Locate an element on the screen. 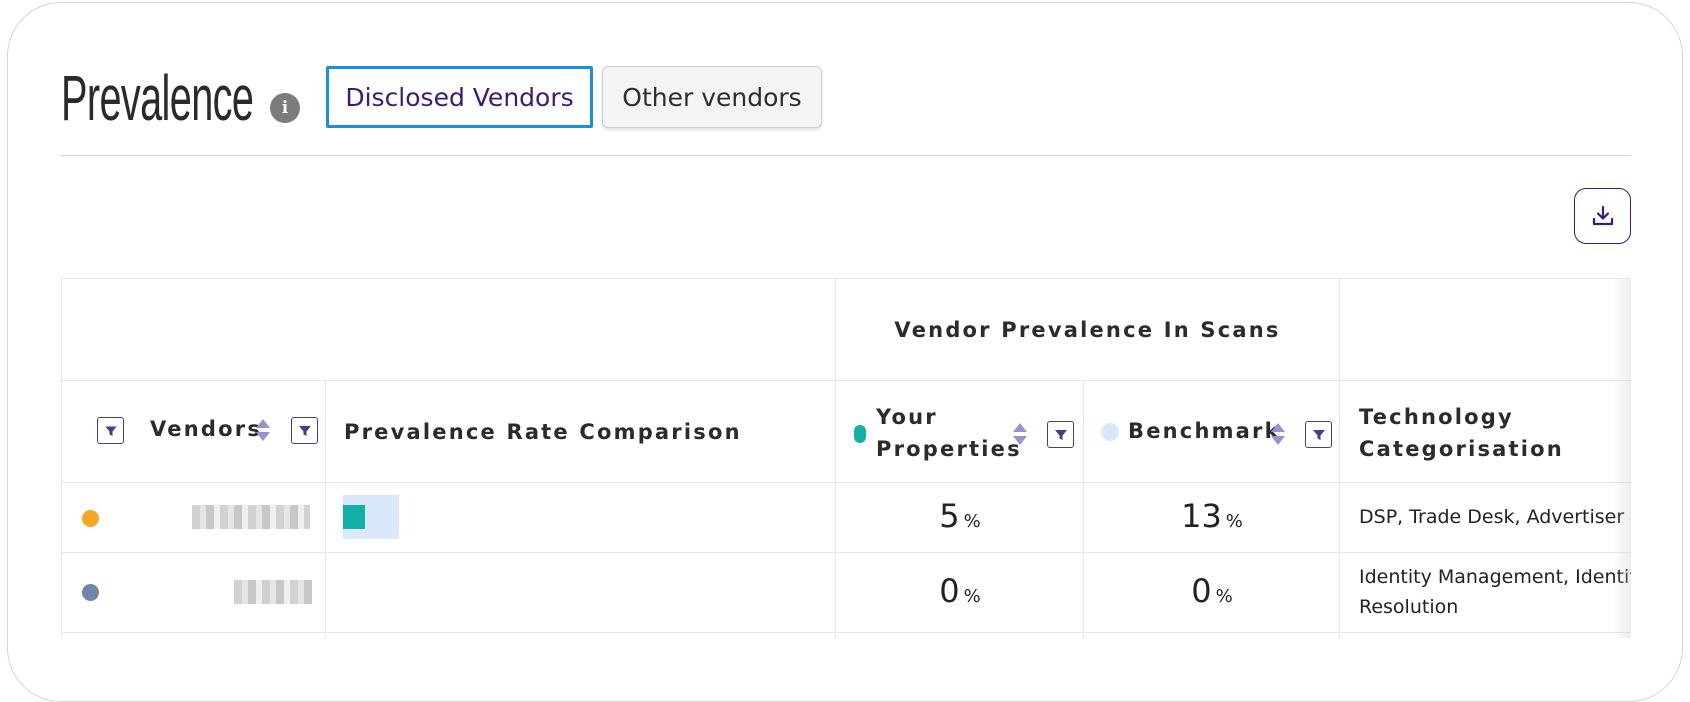 Image resolution: width=1690 pixels, height=702 pixels. your-properties-legend-dot is located at coordinates (860, 434).